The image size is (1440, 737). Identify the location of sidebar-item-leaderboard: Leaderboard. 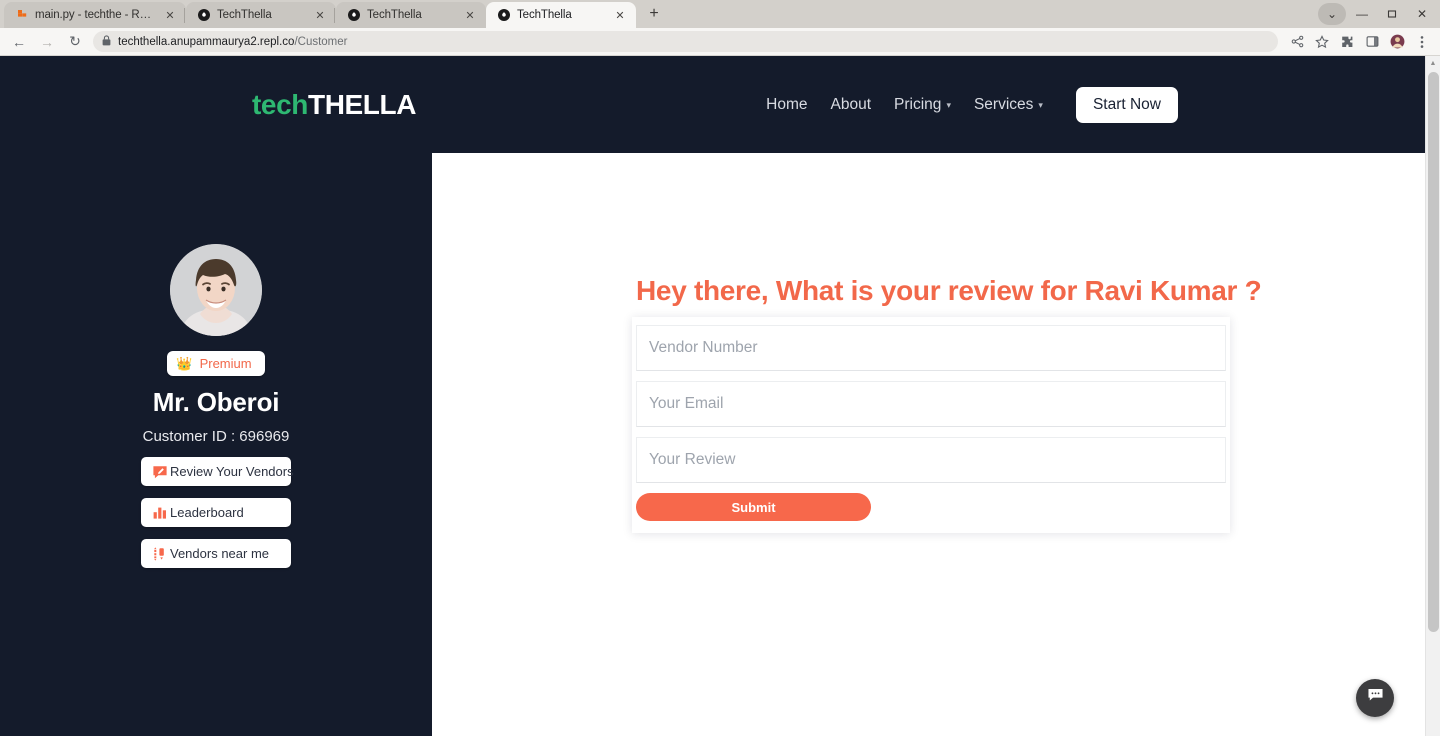
(216, 512).